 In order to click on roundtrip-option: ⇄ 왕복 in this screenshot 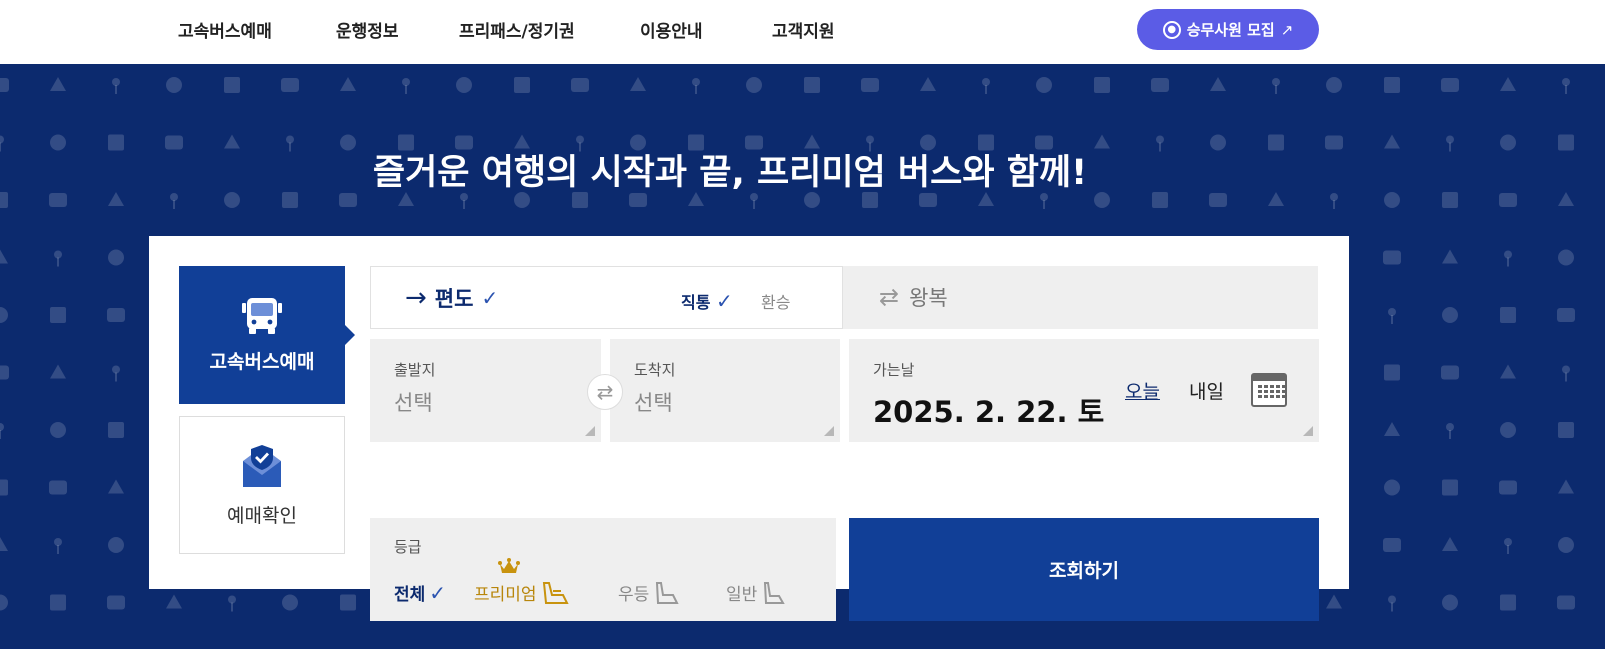, I will do `click(1080, 297)`.